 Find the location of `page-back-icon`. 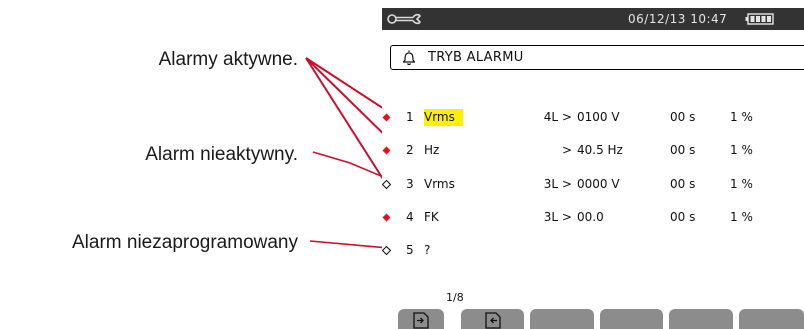

page-back-icon is located at coordinates (492, 320).